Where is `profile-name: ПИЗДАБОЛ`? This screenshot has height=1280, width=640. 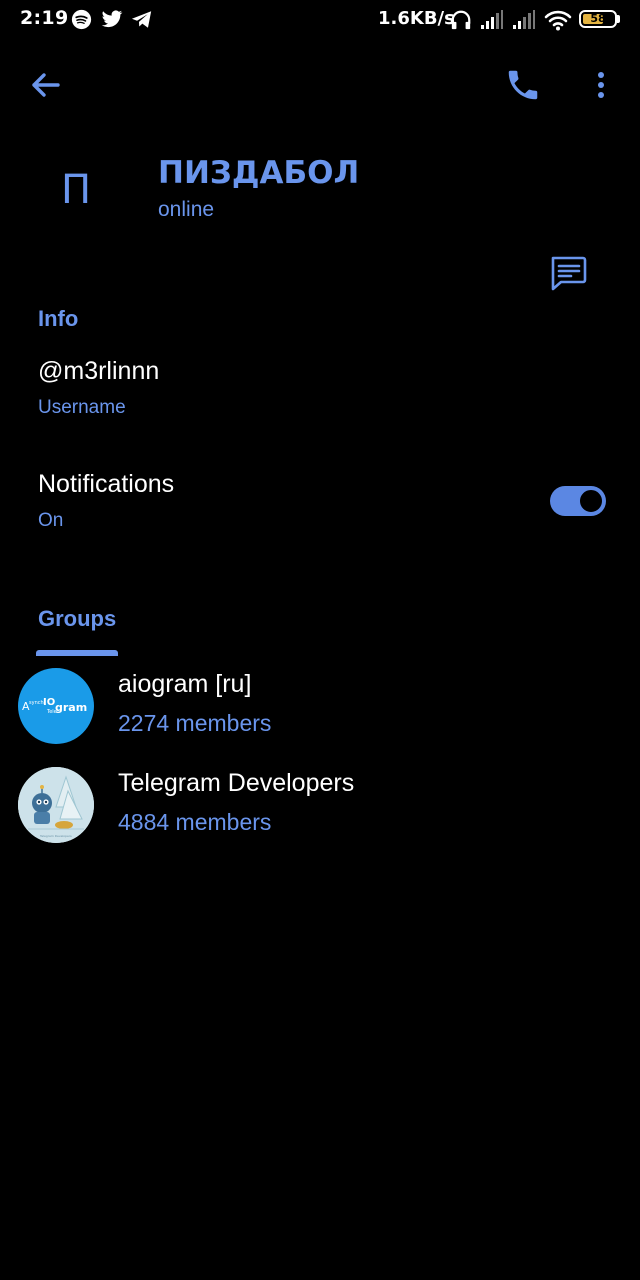 profile-name: ПИЗДАБОЛ is located at coordinates (259, 173).